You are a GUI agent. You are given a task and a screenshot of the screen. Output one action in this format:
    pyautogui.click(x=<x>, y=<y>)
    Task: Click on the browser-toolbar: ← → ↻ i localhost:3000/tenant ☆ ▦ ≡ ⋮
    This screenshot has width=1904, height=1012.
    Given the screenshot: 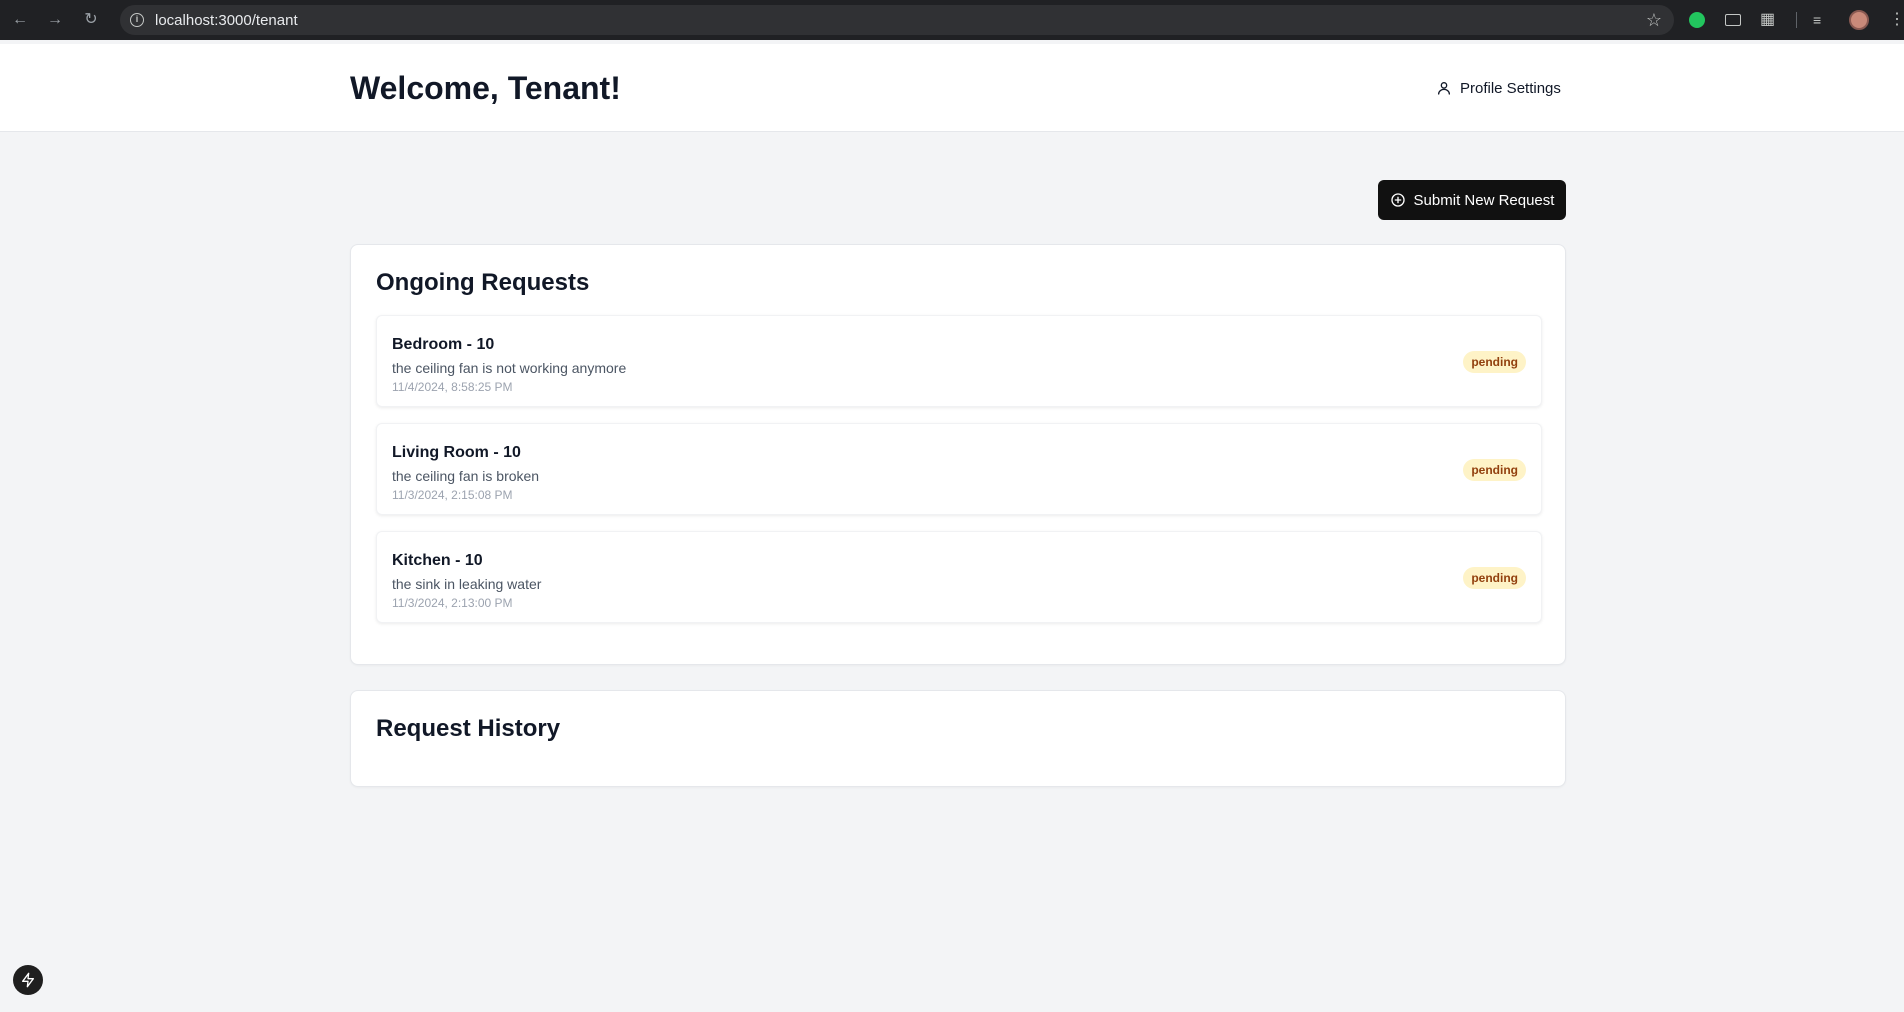 What is the action you would take?
    pyautogui.click(x=952, y=20)
    